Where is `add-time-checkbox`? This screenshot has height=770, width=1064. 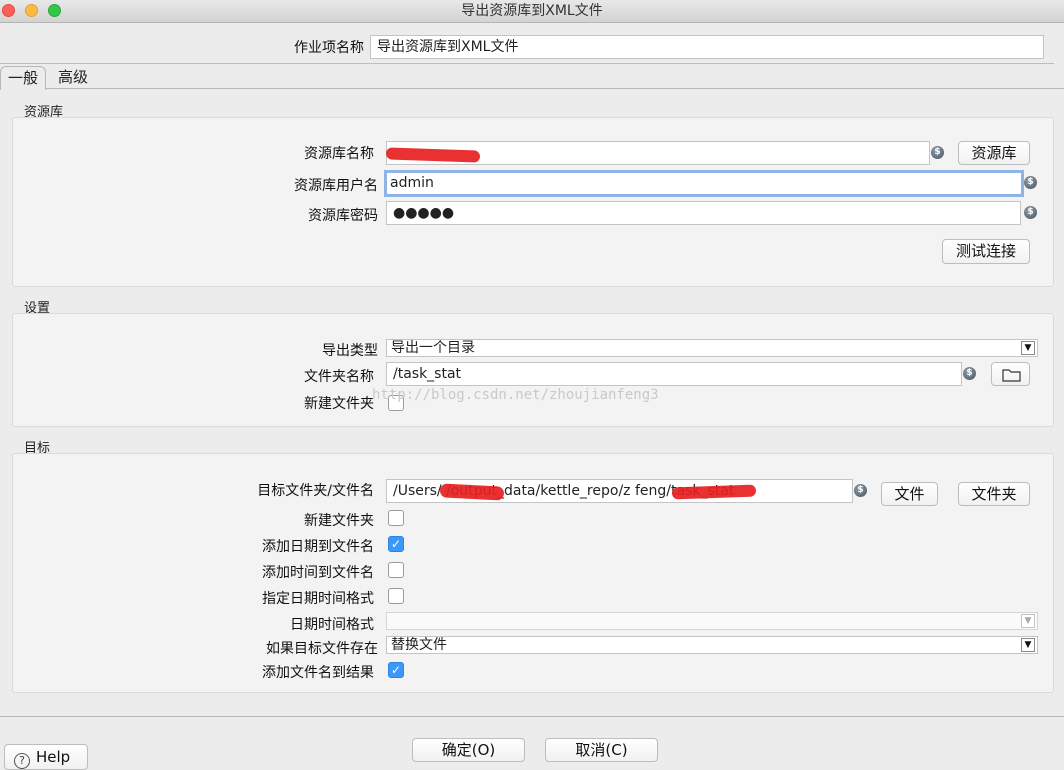
add-time-checkbox is located at coordinates (396, 570).